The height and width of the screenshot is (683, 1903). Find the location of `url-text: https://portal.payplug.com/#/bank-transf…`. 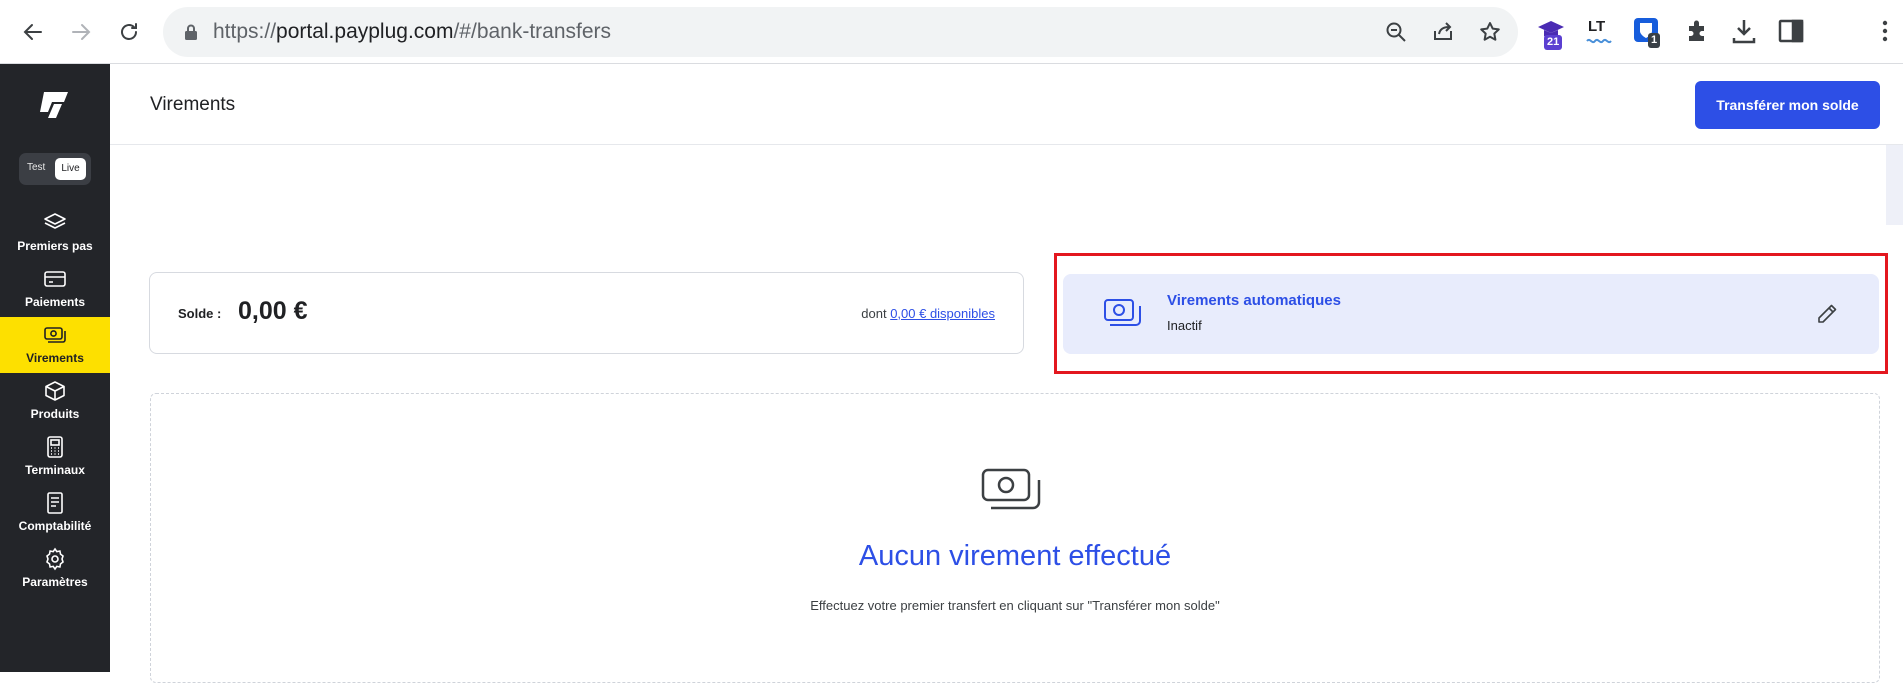

url-text: https://portal.payplug.com/#/bank-transf… is located at coordinates (412, 31).